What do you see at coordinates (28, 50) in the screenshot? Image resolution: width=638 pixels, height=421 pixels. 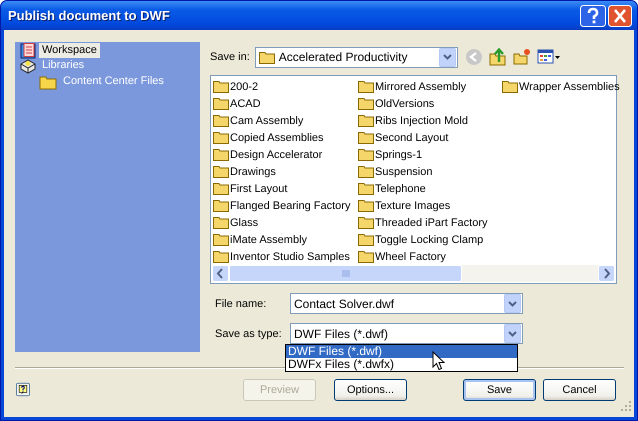 I see `notebook-icon` at bounding box center [28, 50].